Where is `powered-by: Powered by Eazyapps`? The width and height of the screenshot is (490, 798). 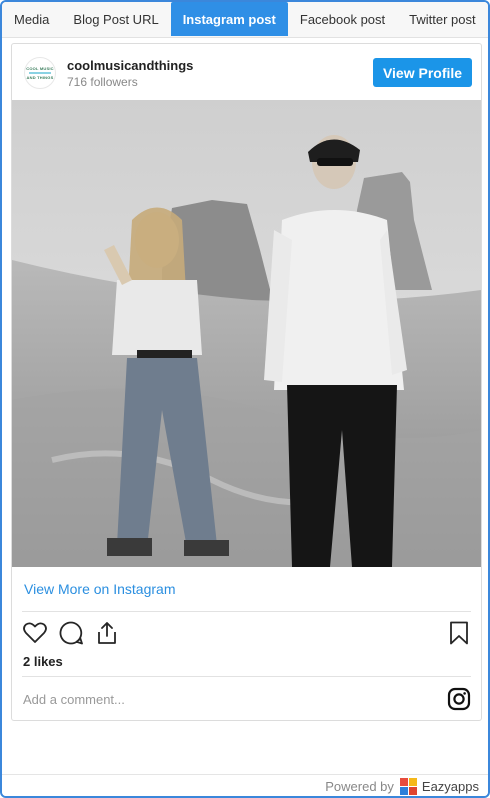
powered-by: Powered by Eazyapps is located at coordinates (402, 786).